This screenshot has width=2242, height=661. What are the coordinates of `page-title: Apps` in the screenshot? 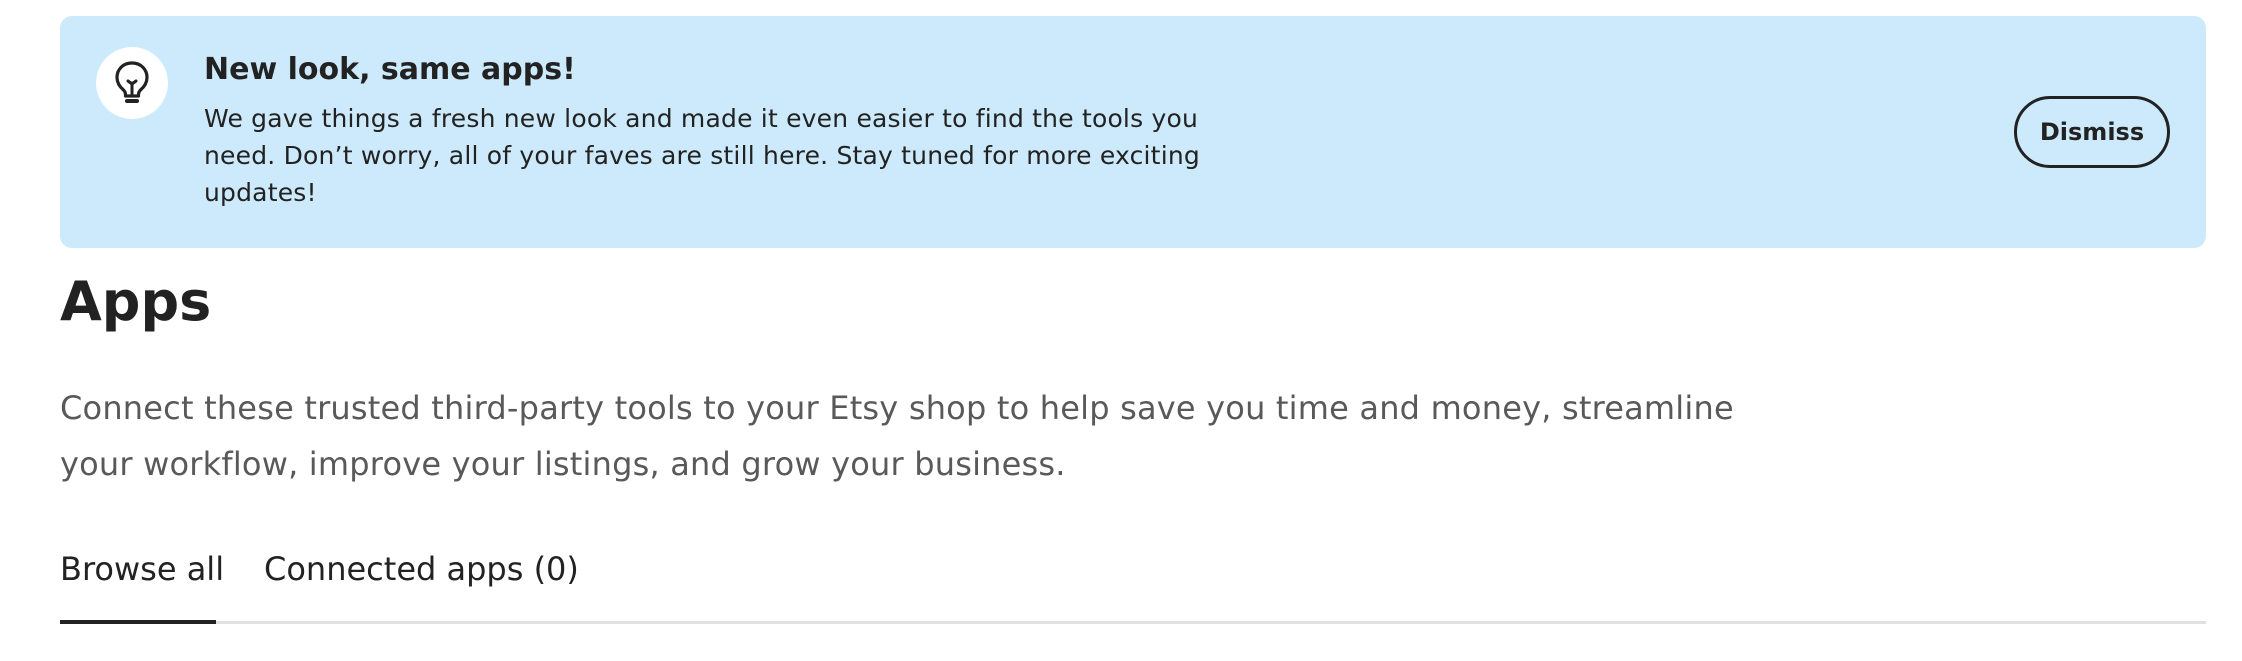 It's located at (136, 301).